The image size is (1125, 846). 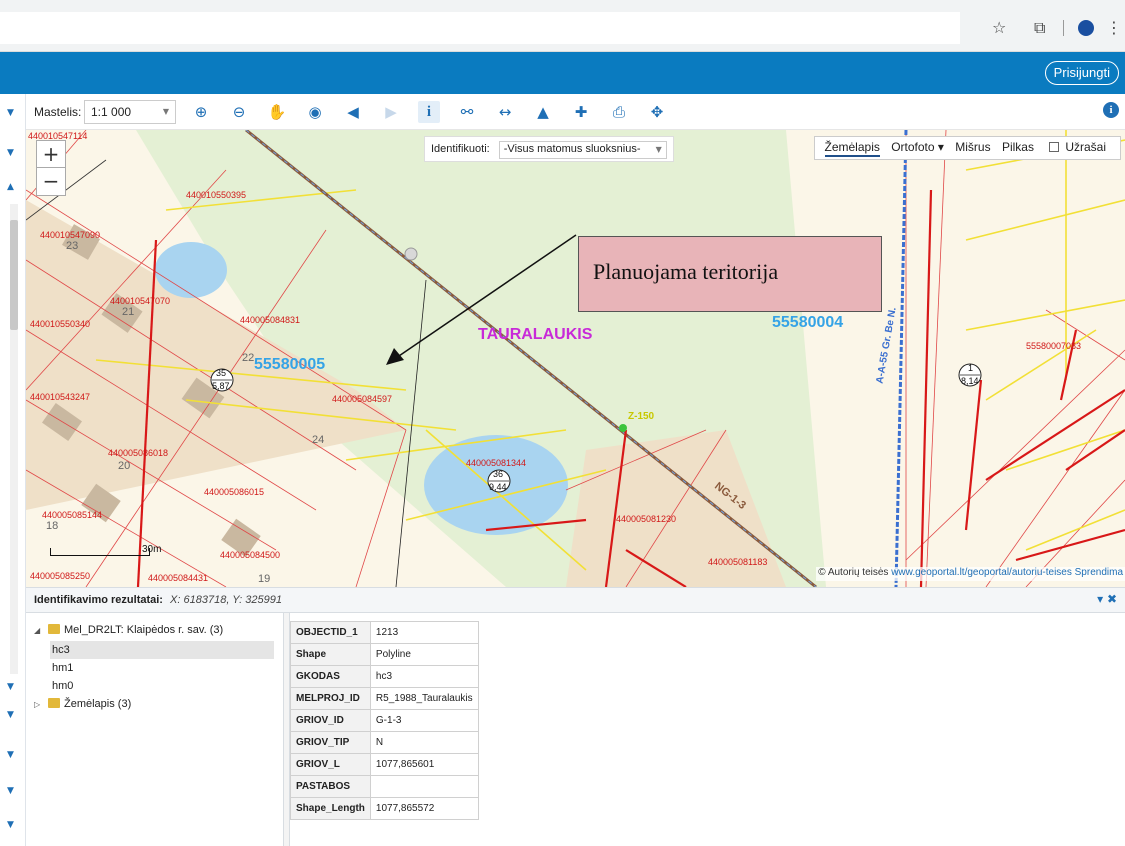 What do you see at coordinates (1054, 346) in the screenshot?
I see `parcel-label: 55580007083` at bounding box center [1054, 346].